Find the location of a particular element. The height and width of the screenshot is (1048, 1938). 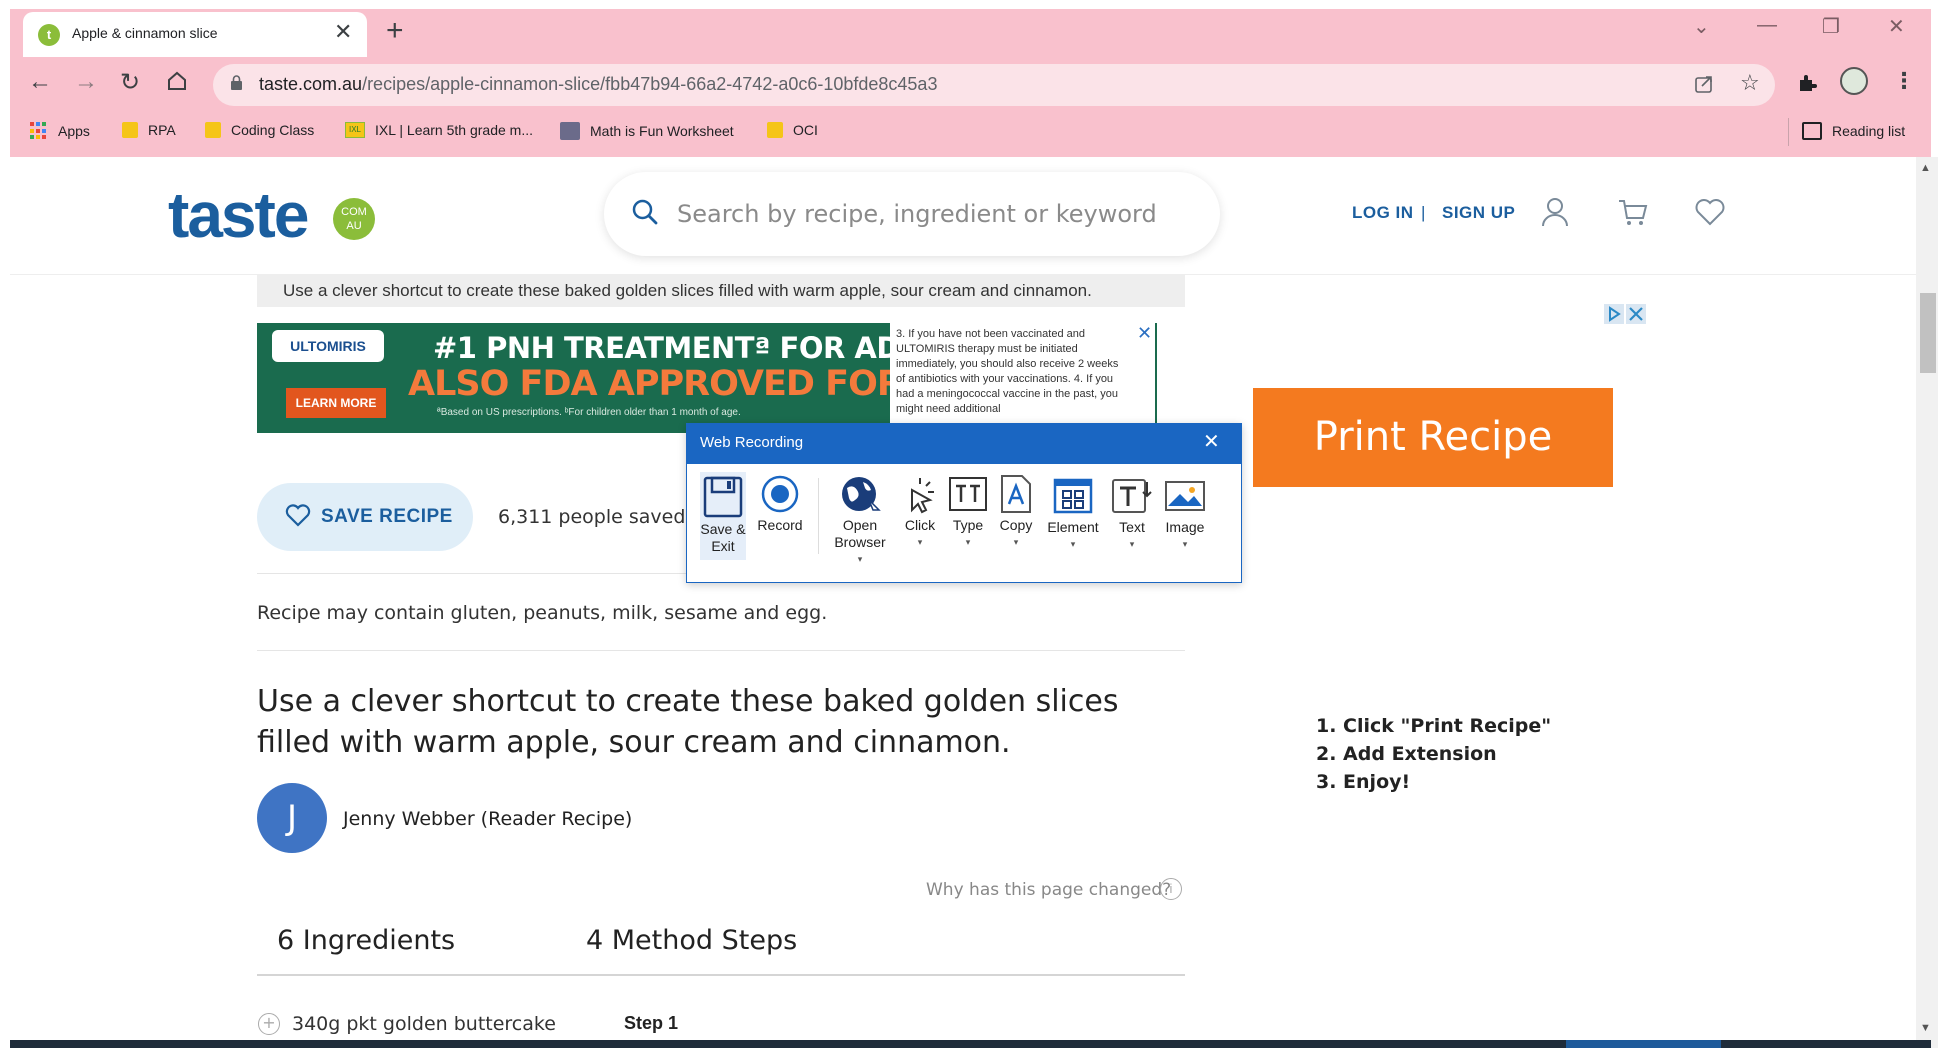

click-label: Click is located at coordinates (920, 525).